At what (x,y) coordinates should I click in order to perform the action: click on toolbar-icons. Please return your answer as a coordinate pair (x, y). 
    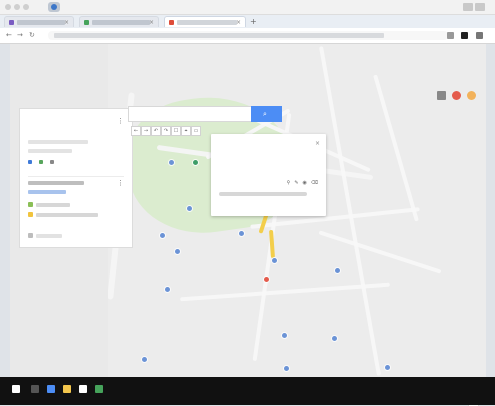
    Looking at the image, I should click on (462, 36).